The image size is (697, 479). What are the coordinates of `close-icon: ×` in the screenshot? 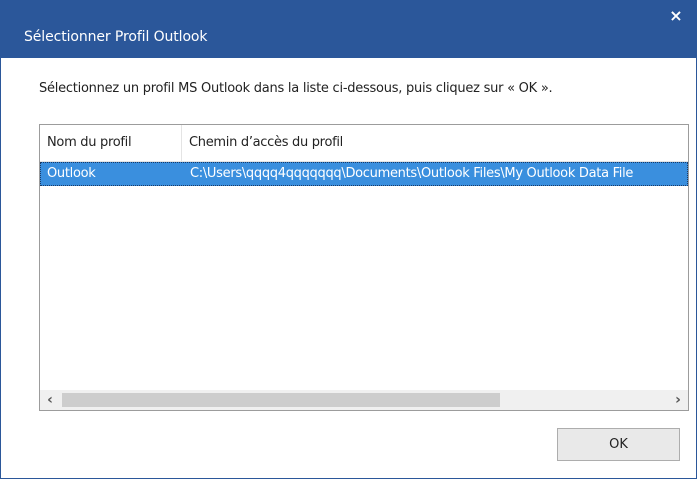 It's located at (676, 16).